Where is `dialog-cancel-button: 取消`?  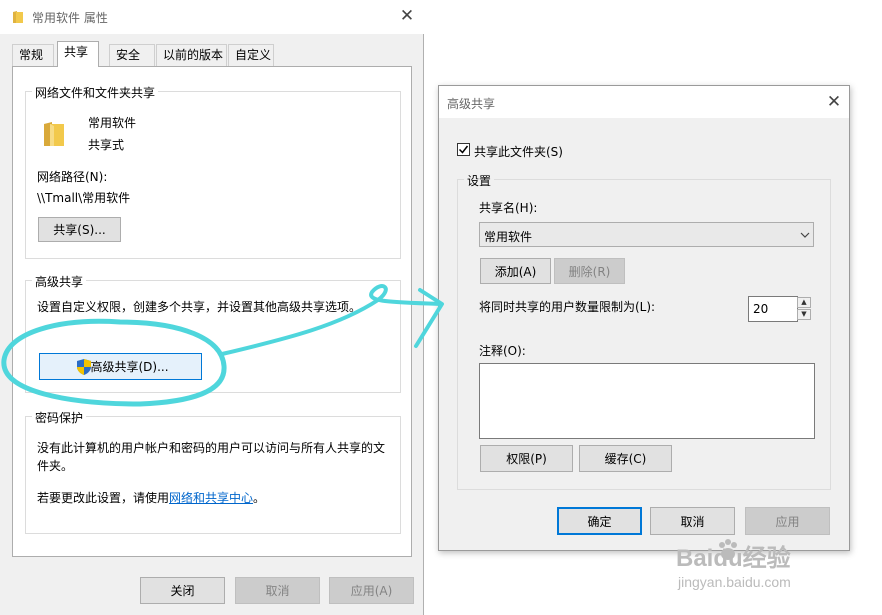
dialog-cancel-button: 取消 is located at coordinates (692, 521).